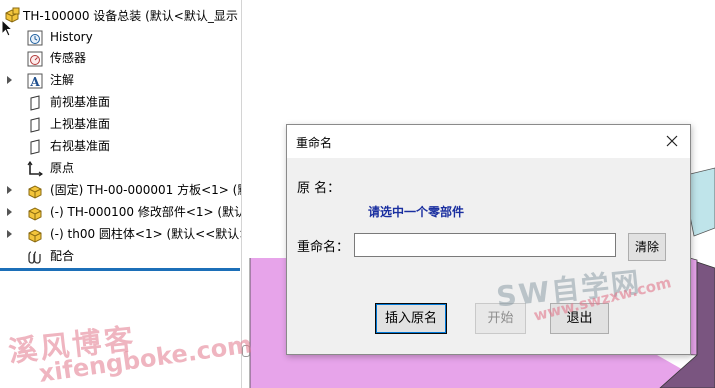 The image size is (715, 388). I want to click on tree-item-part-modify: (-) TH-000100 修改部件<1> (默认, so click(120, 212).